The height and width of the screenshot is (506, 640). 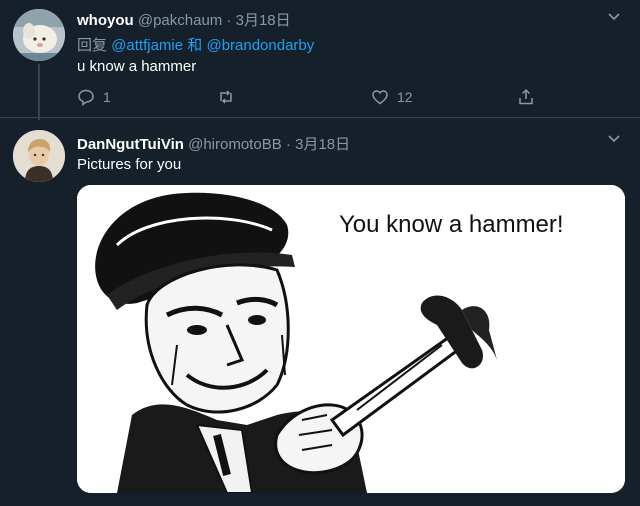 I want to click on tweet-text: u know a hammer, so click(x=137, y=66).